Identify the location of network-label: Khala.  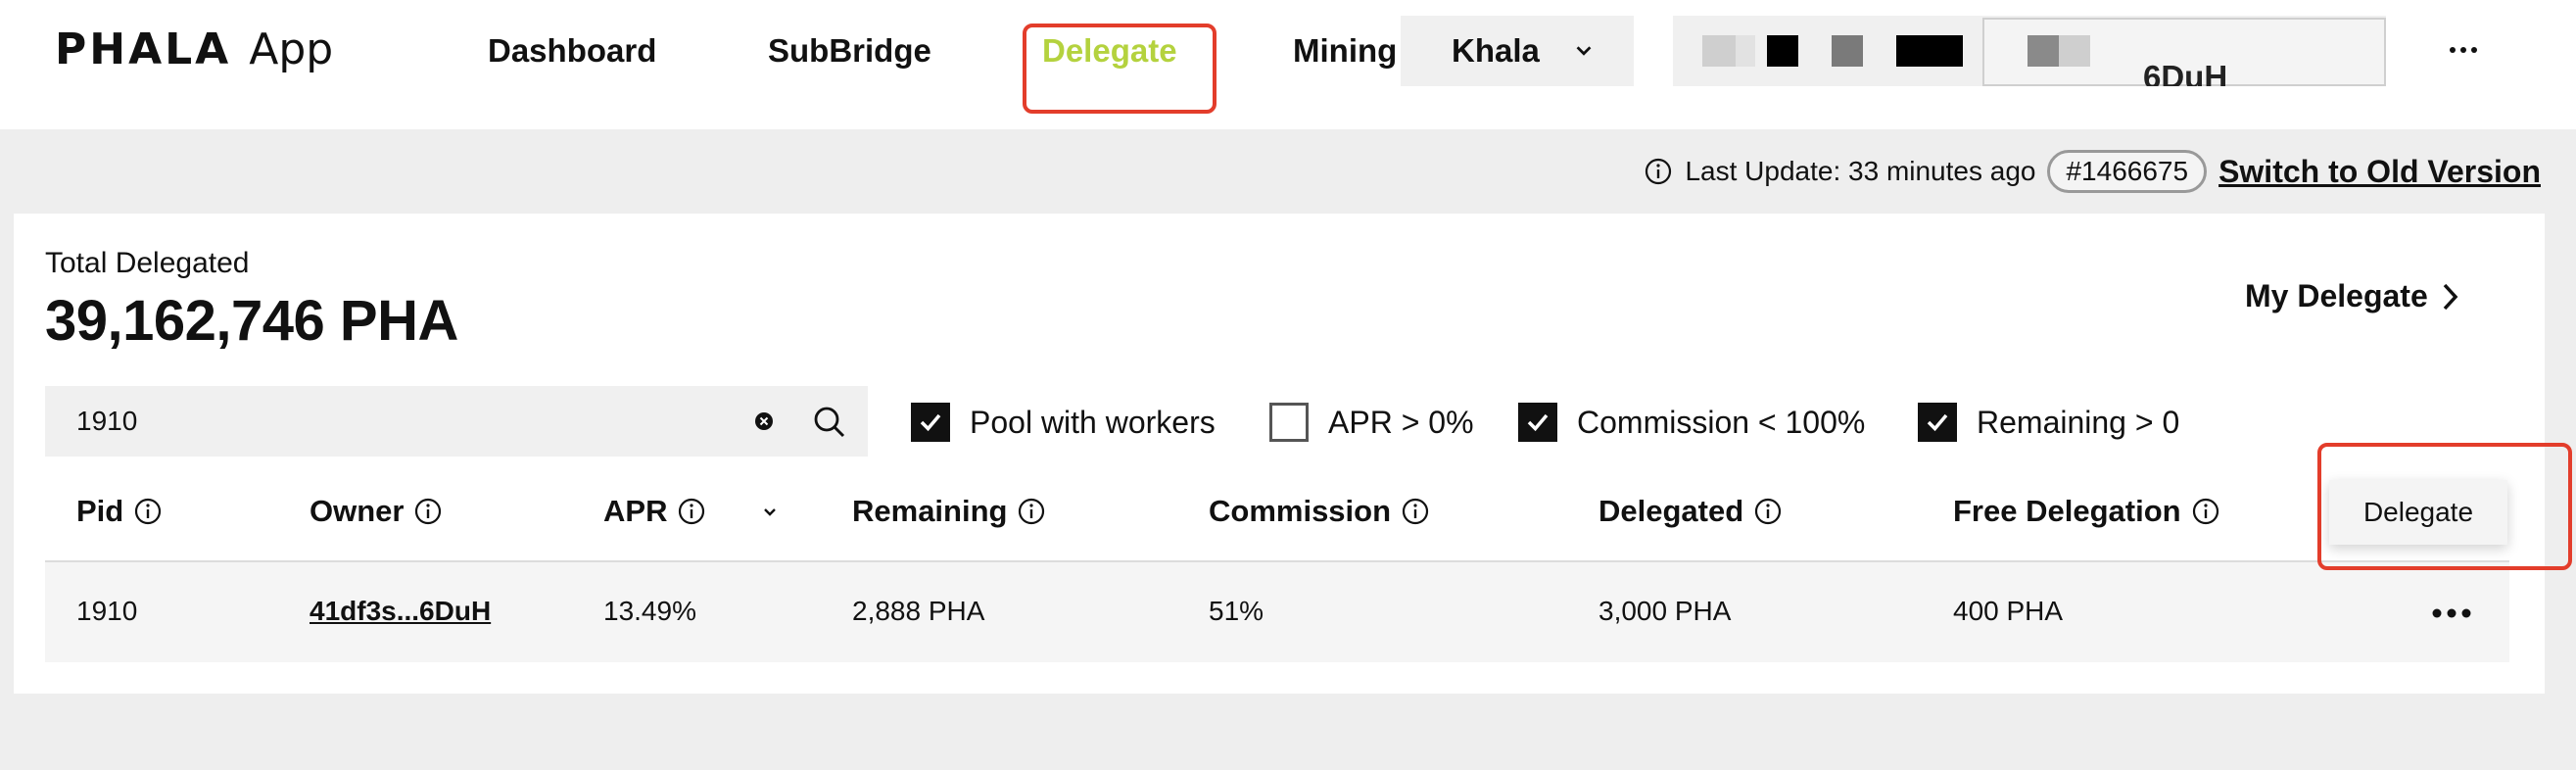
(1496, 50).